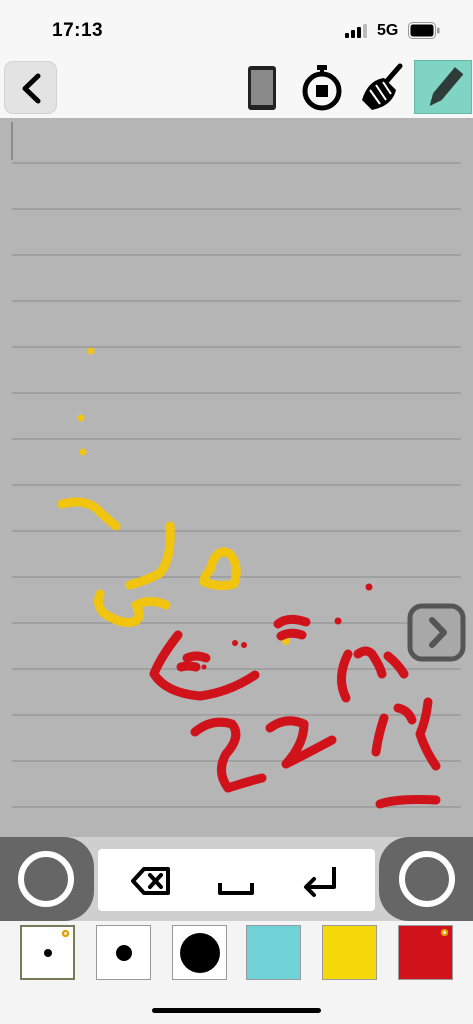  Describe the element at coordinates (273, 952) in the screenshot. I see `color-cyan` at that location.